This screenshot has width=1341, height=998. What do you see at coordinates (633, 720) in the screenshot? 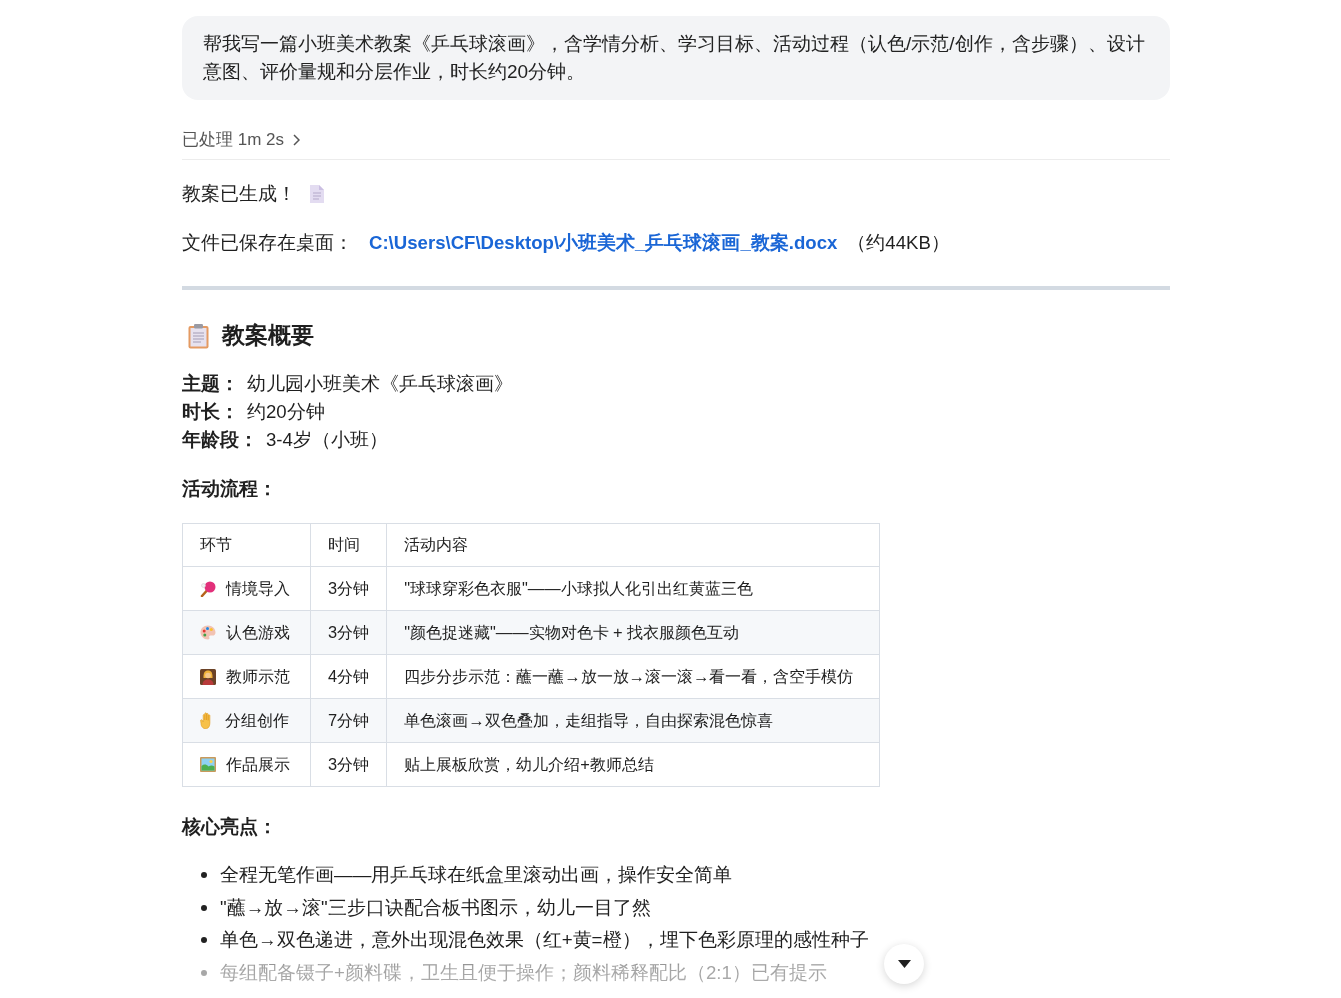
I see `table-cell: 单色滚画→双色叠加，走组指导，自由探索混色惊喜` at bounding box center [633, 720].